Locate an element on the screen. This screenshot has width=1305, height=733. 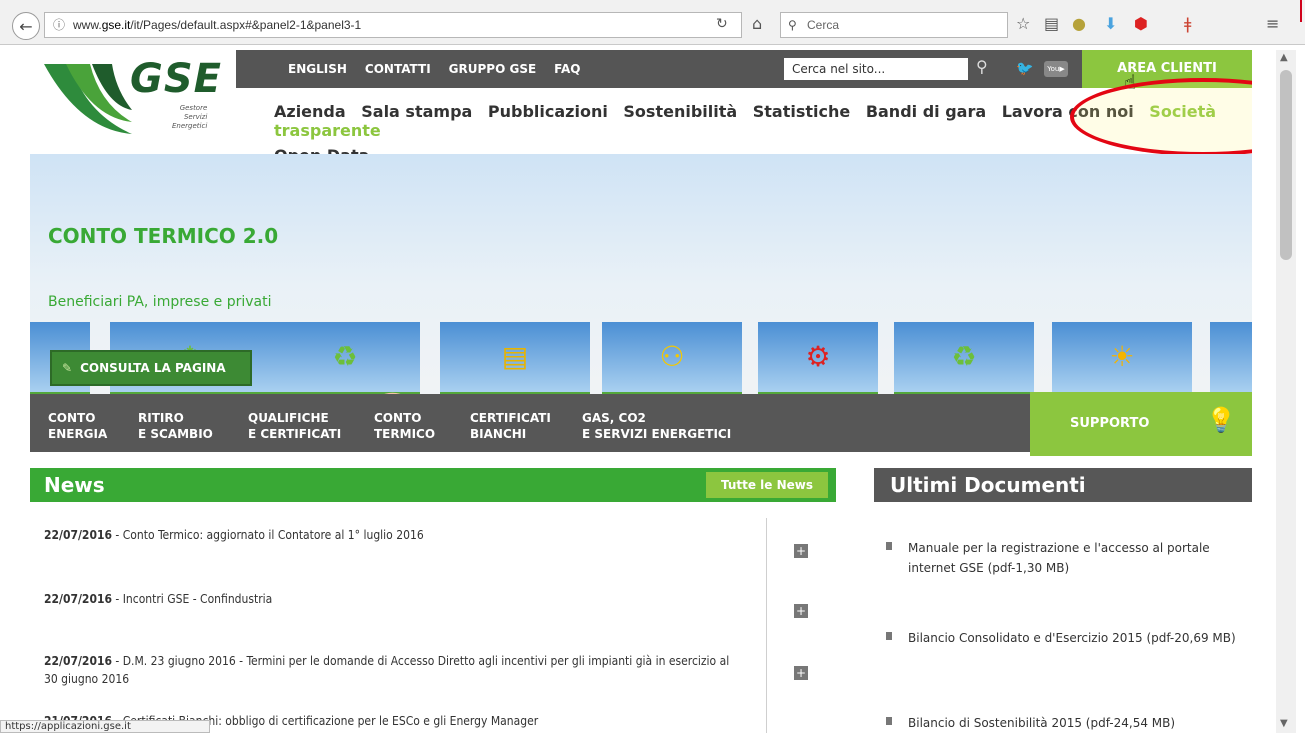
hero-panel: ▤ is located at coordinates (515, 359).